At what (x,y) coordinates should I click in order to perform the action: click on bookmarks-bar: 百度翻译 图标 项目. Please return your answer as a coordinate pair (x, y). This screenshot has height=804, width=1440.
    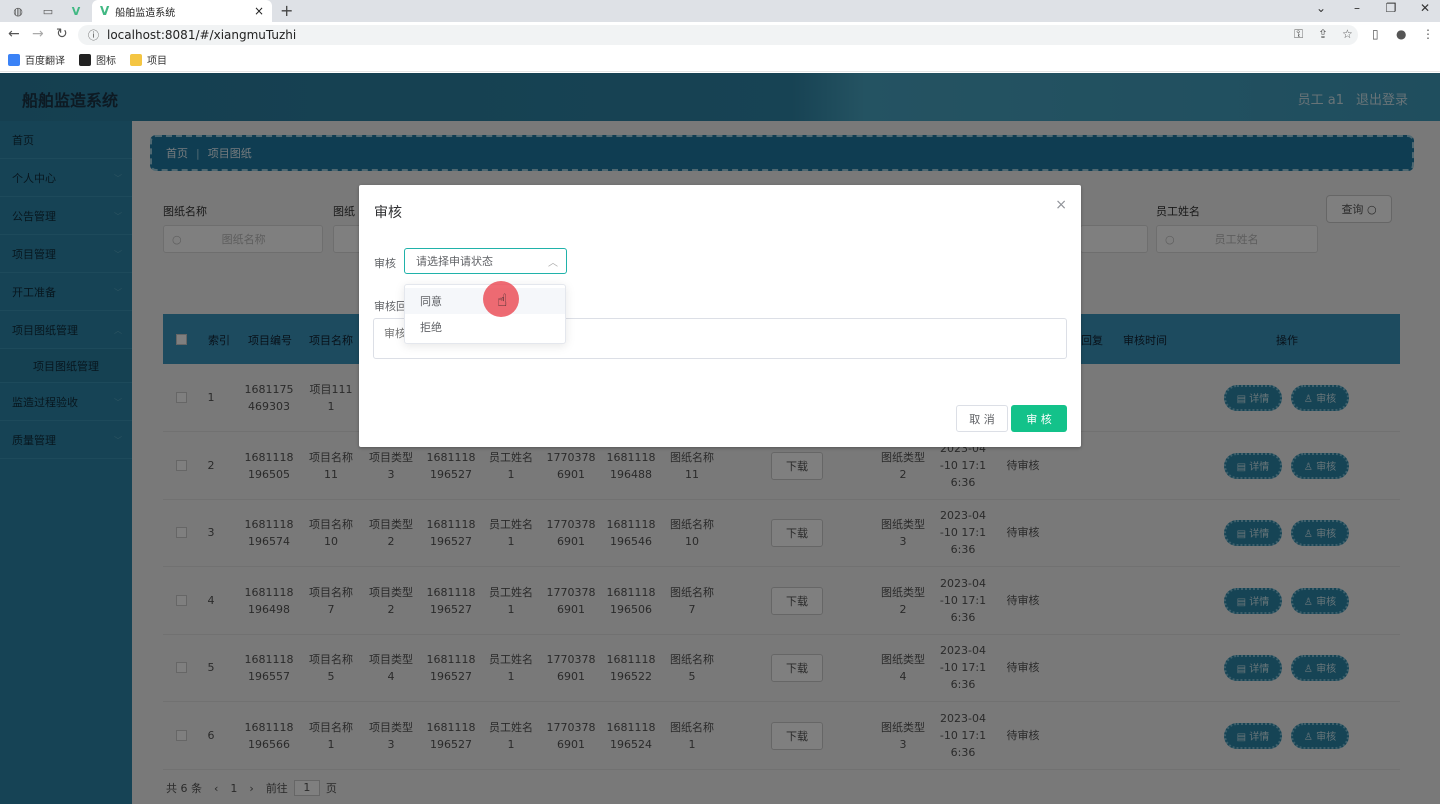
    Looking at the image, I should click on (720, 60).